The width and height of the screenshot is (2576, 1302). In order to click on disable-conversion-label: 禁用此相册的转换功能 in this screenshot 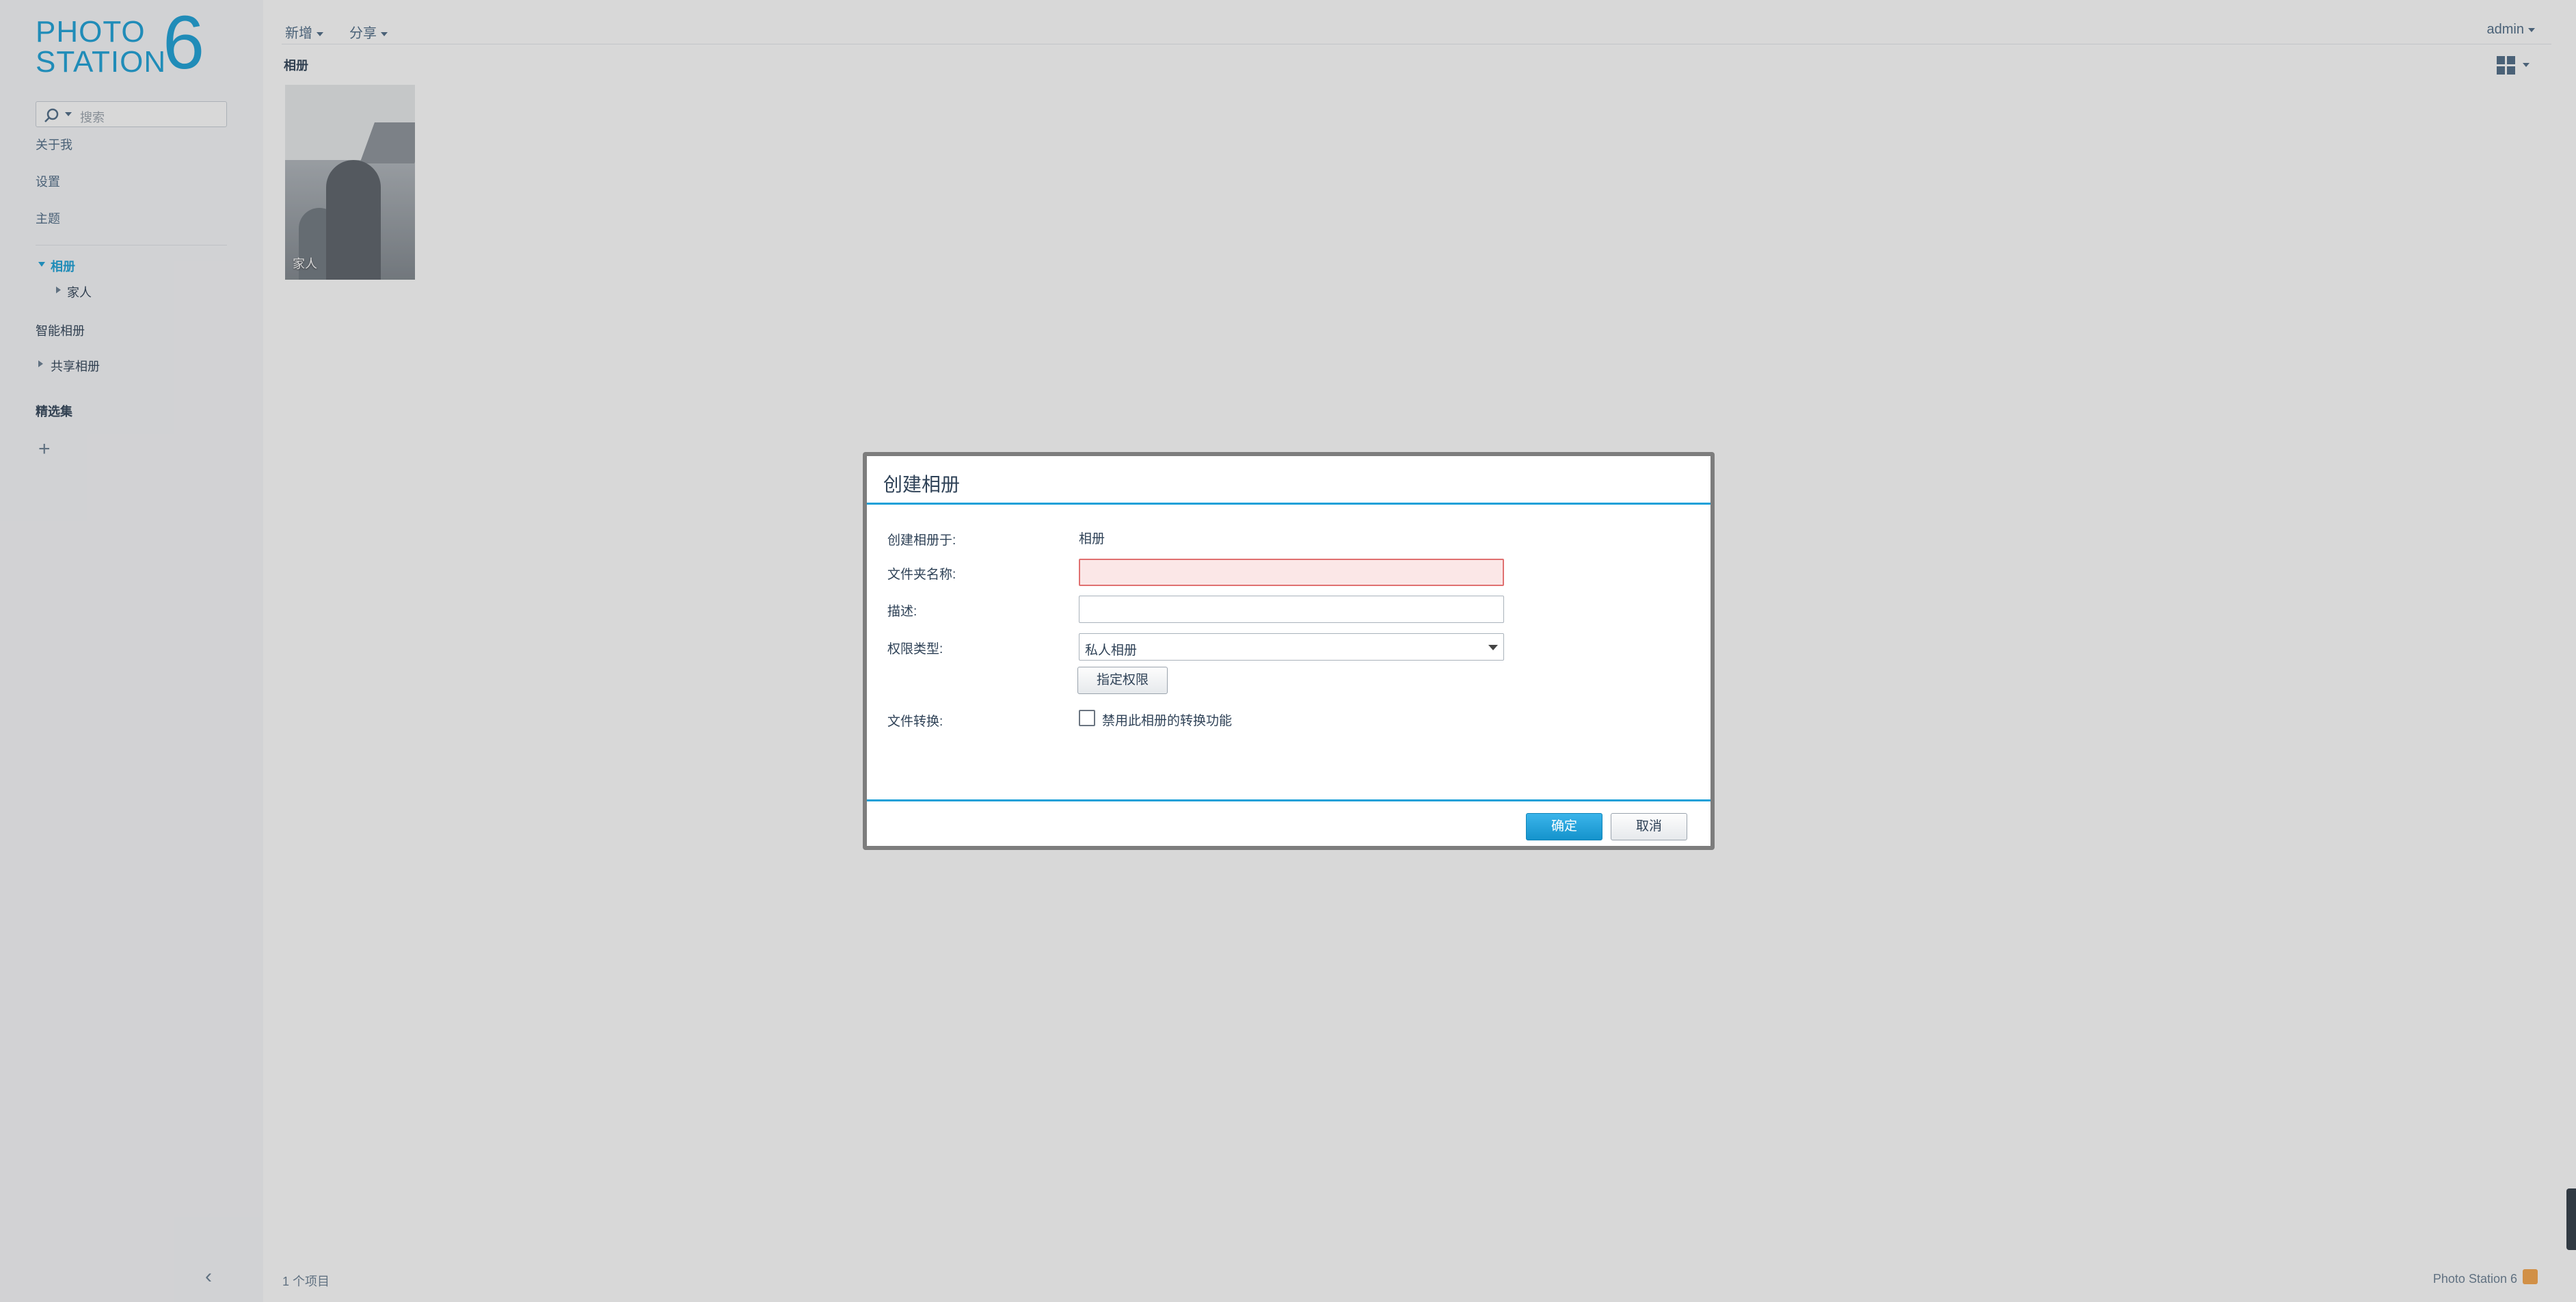, I will do `click(1167, 720)`.